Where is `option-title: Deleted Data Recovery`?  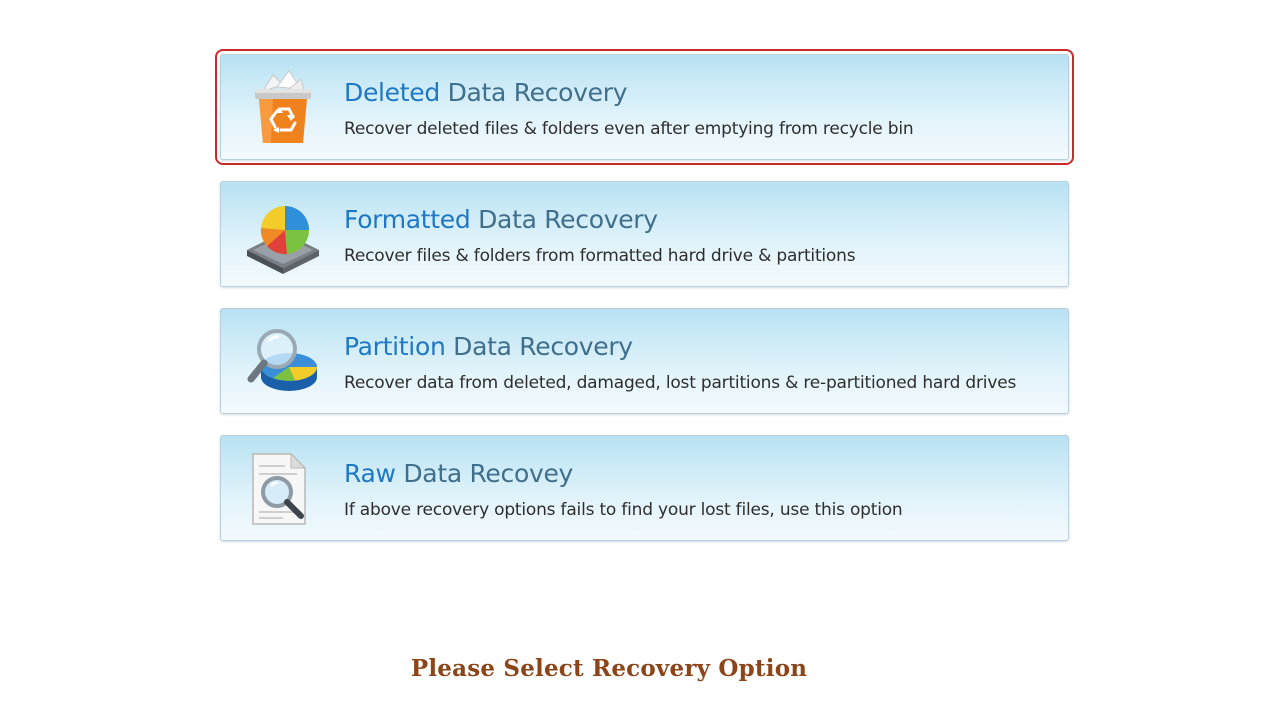 option-title: Deleted Data Recovery is located at coordinates (486, 93).